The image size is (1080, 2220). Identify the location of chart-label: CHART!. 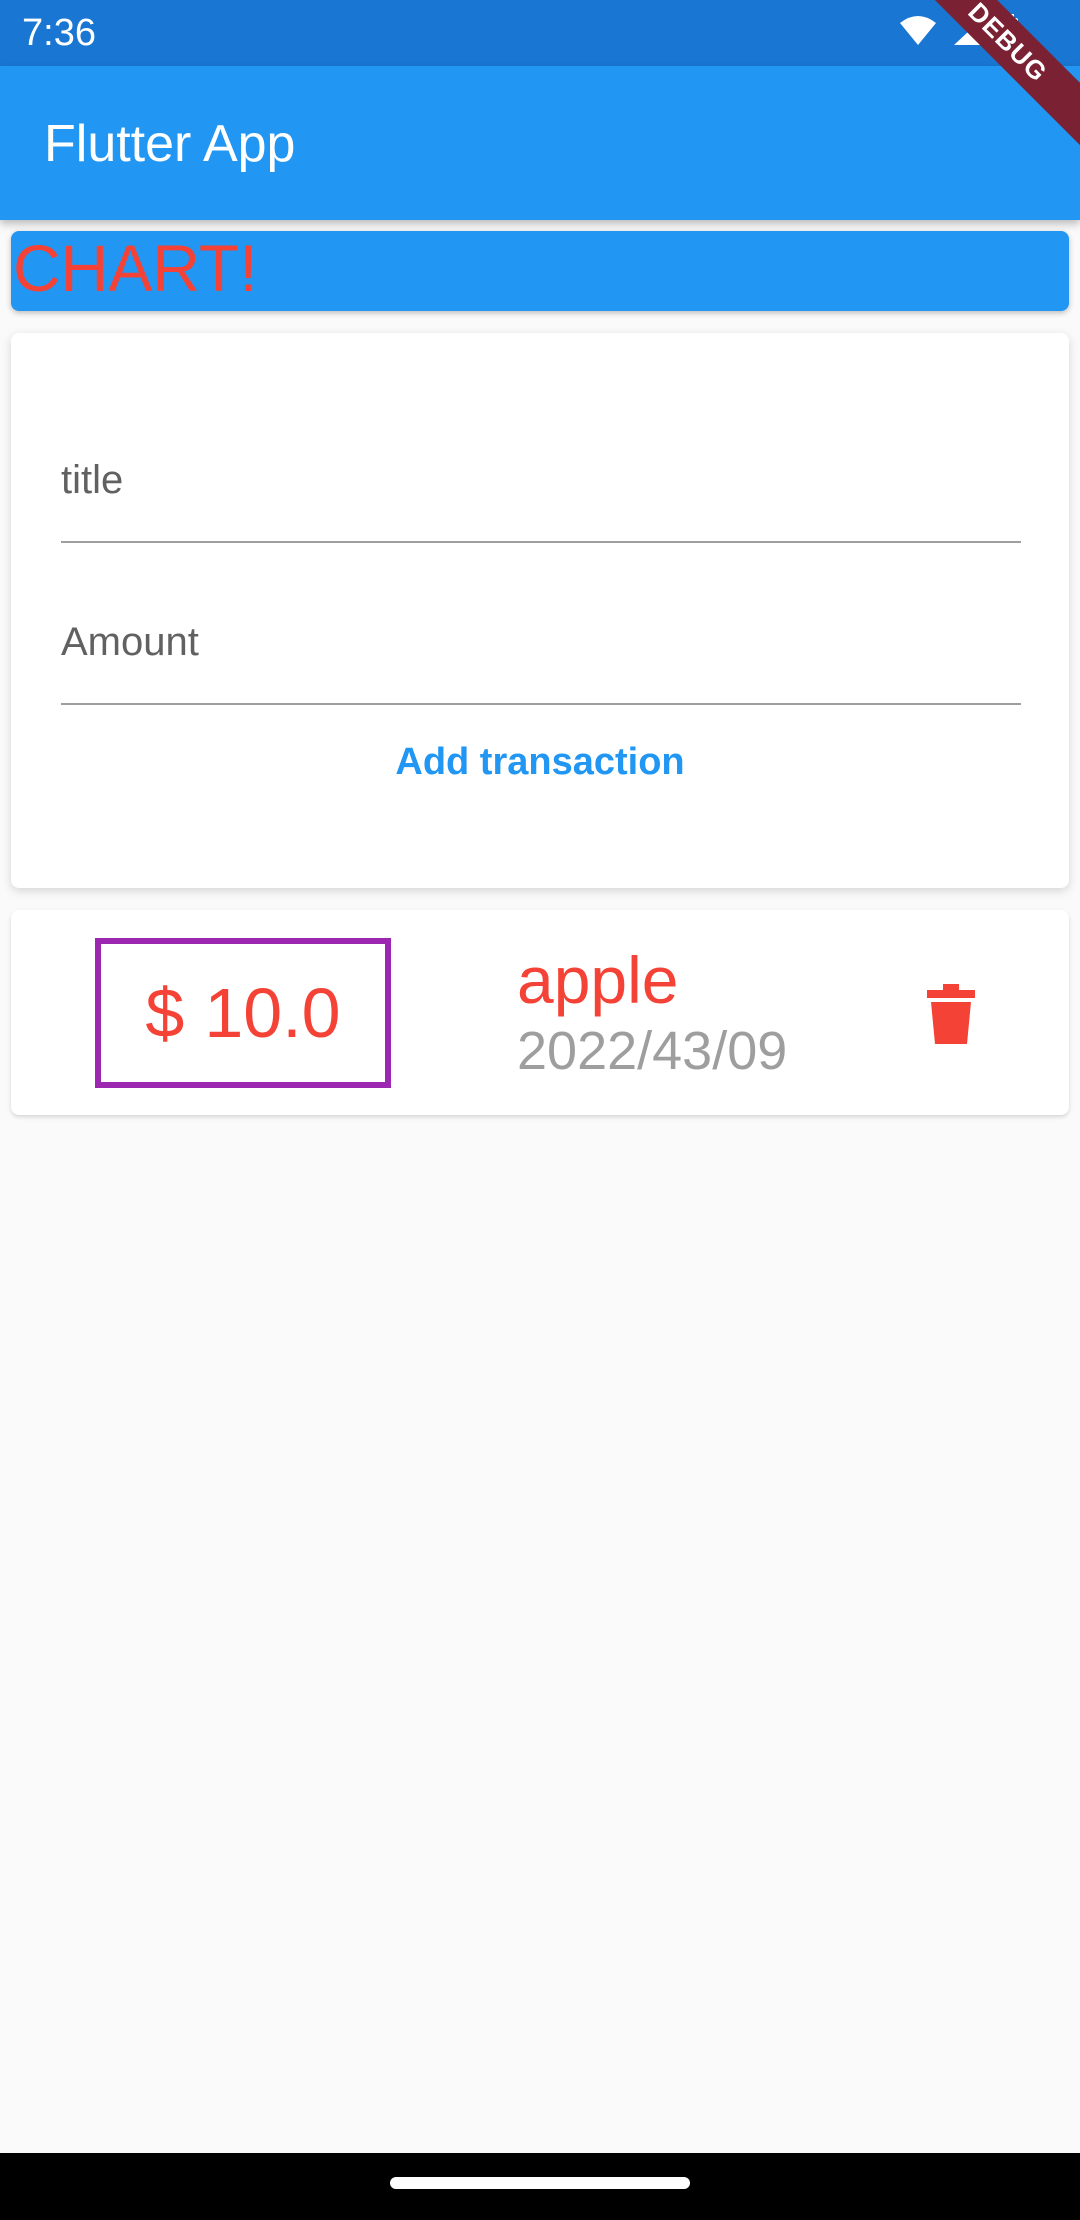
(135, 268).